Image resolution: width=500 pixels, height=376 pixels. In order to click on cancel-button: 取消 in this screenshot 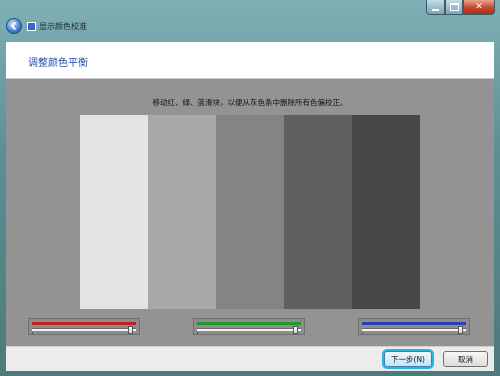, I will do `click(465, 359)`.